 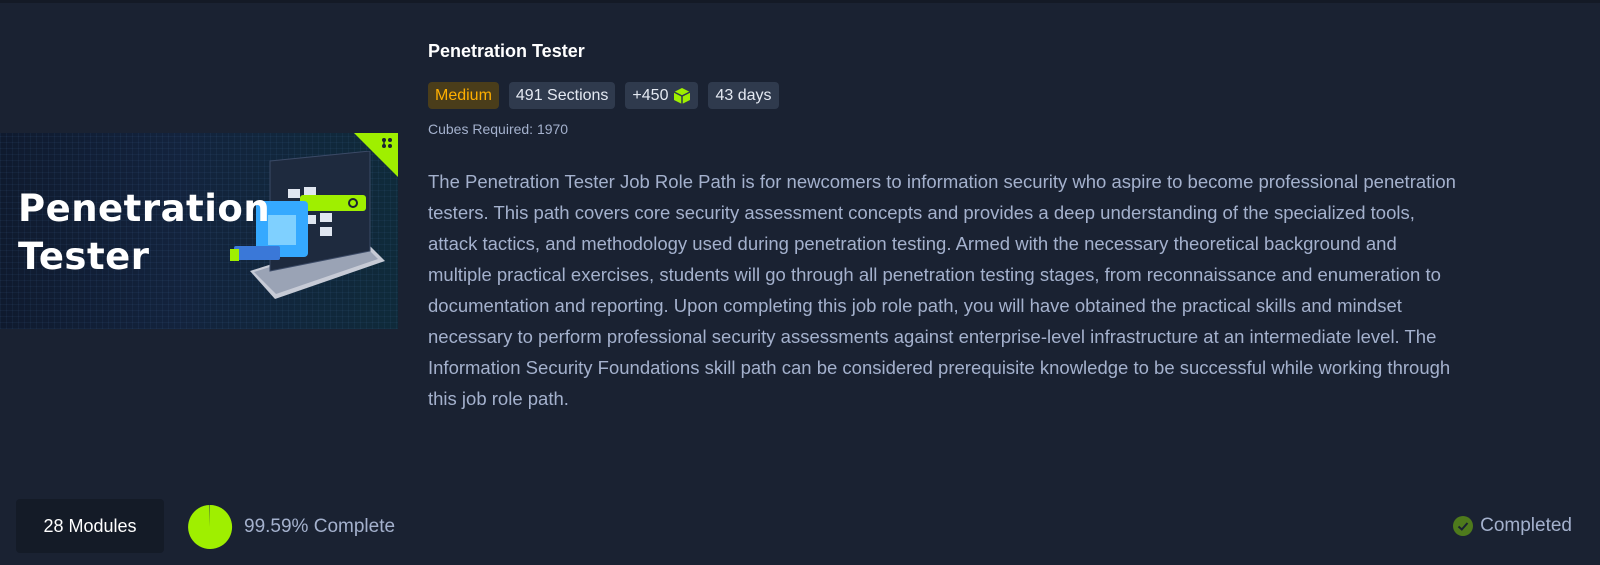 What do you see at coordinates (320, 526) in the screenshot?
I see `progress-text: 99.59% Complete` at bounding box center [320, 526].